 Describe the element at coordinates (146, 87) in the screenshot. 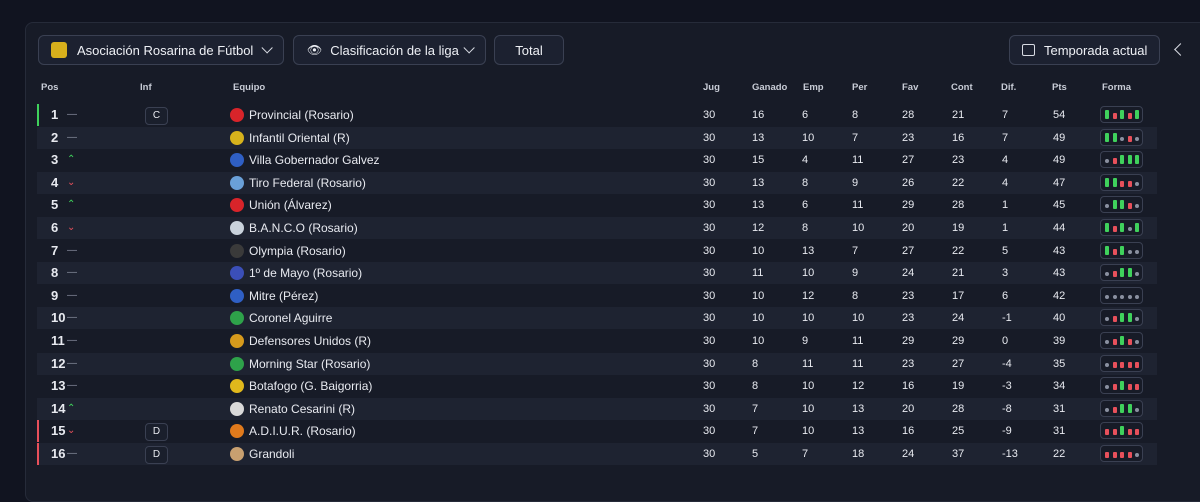

I see `header-inf: Inf` at that location.